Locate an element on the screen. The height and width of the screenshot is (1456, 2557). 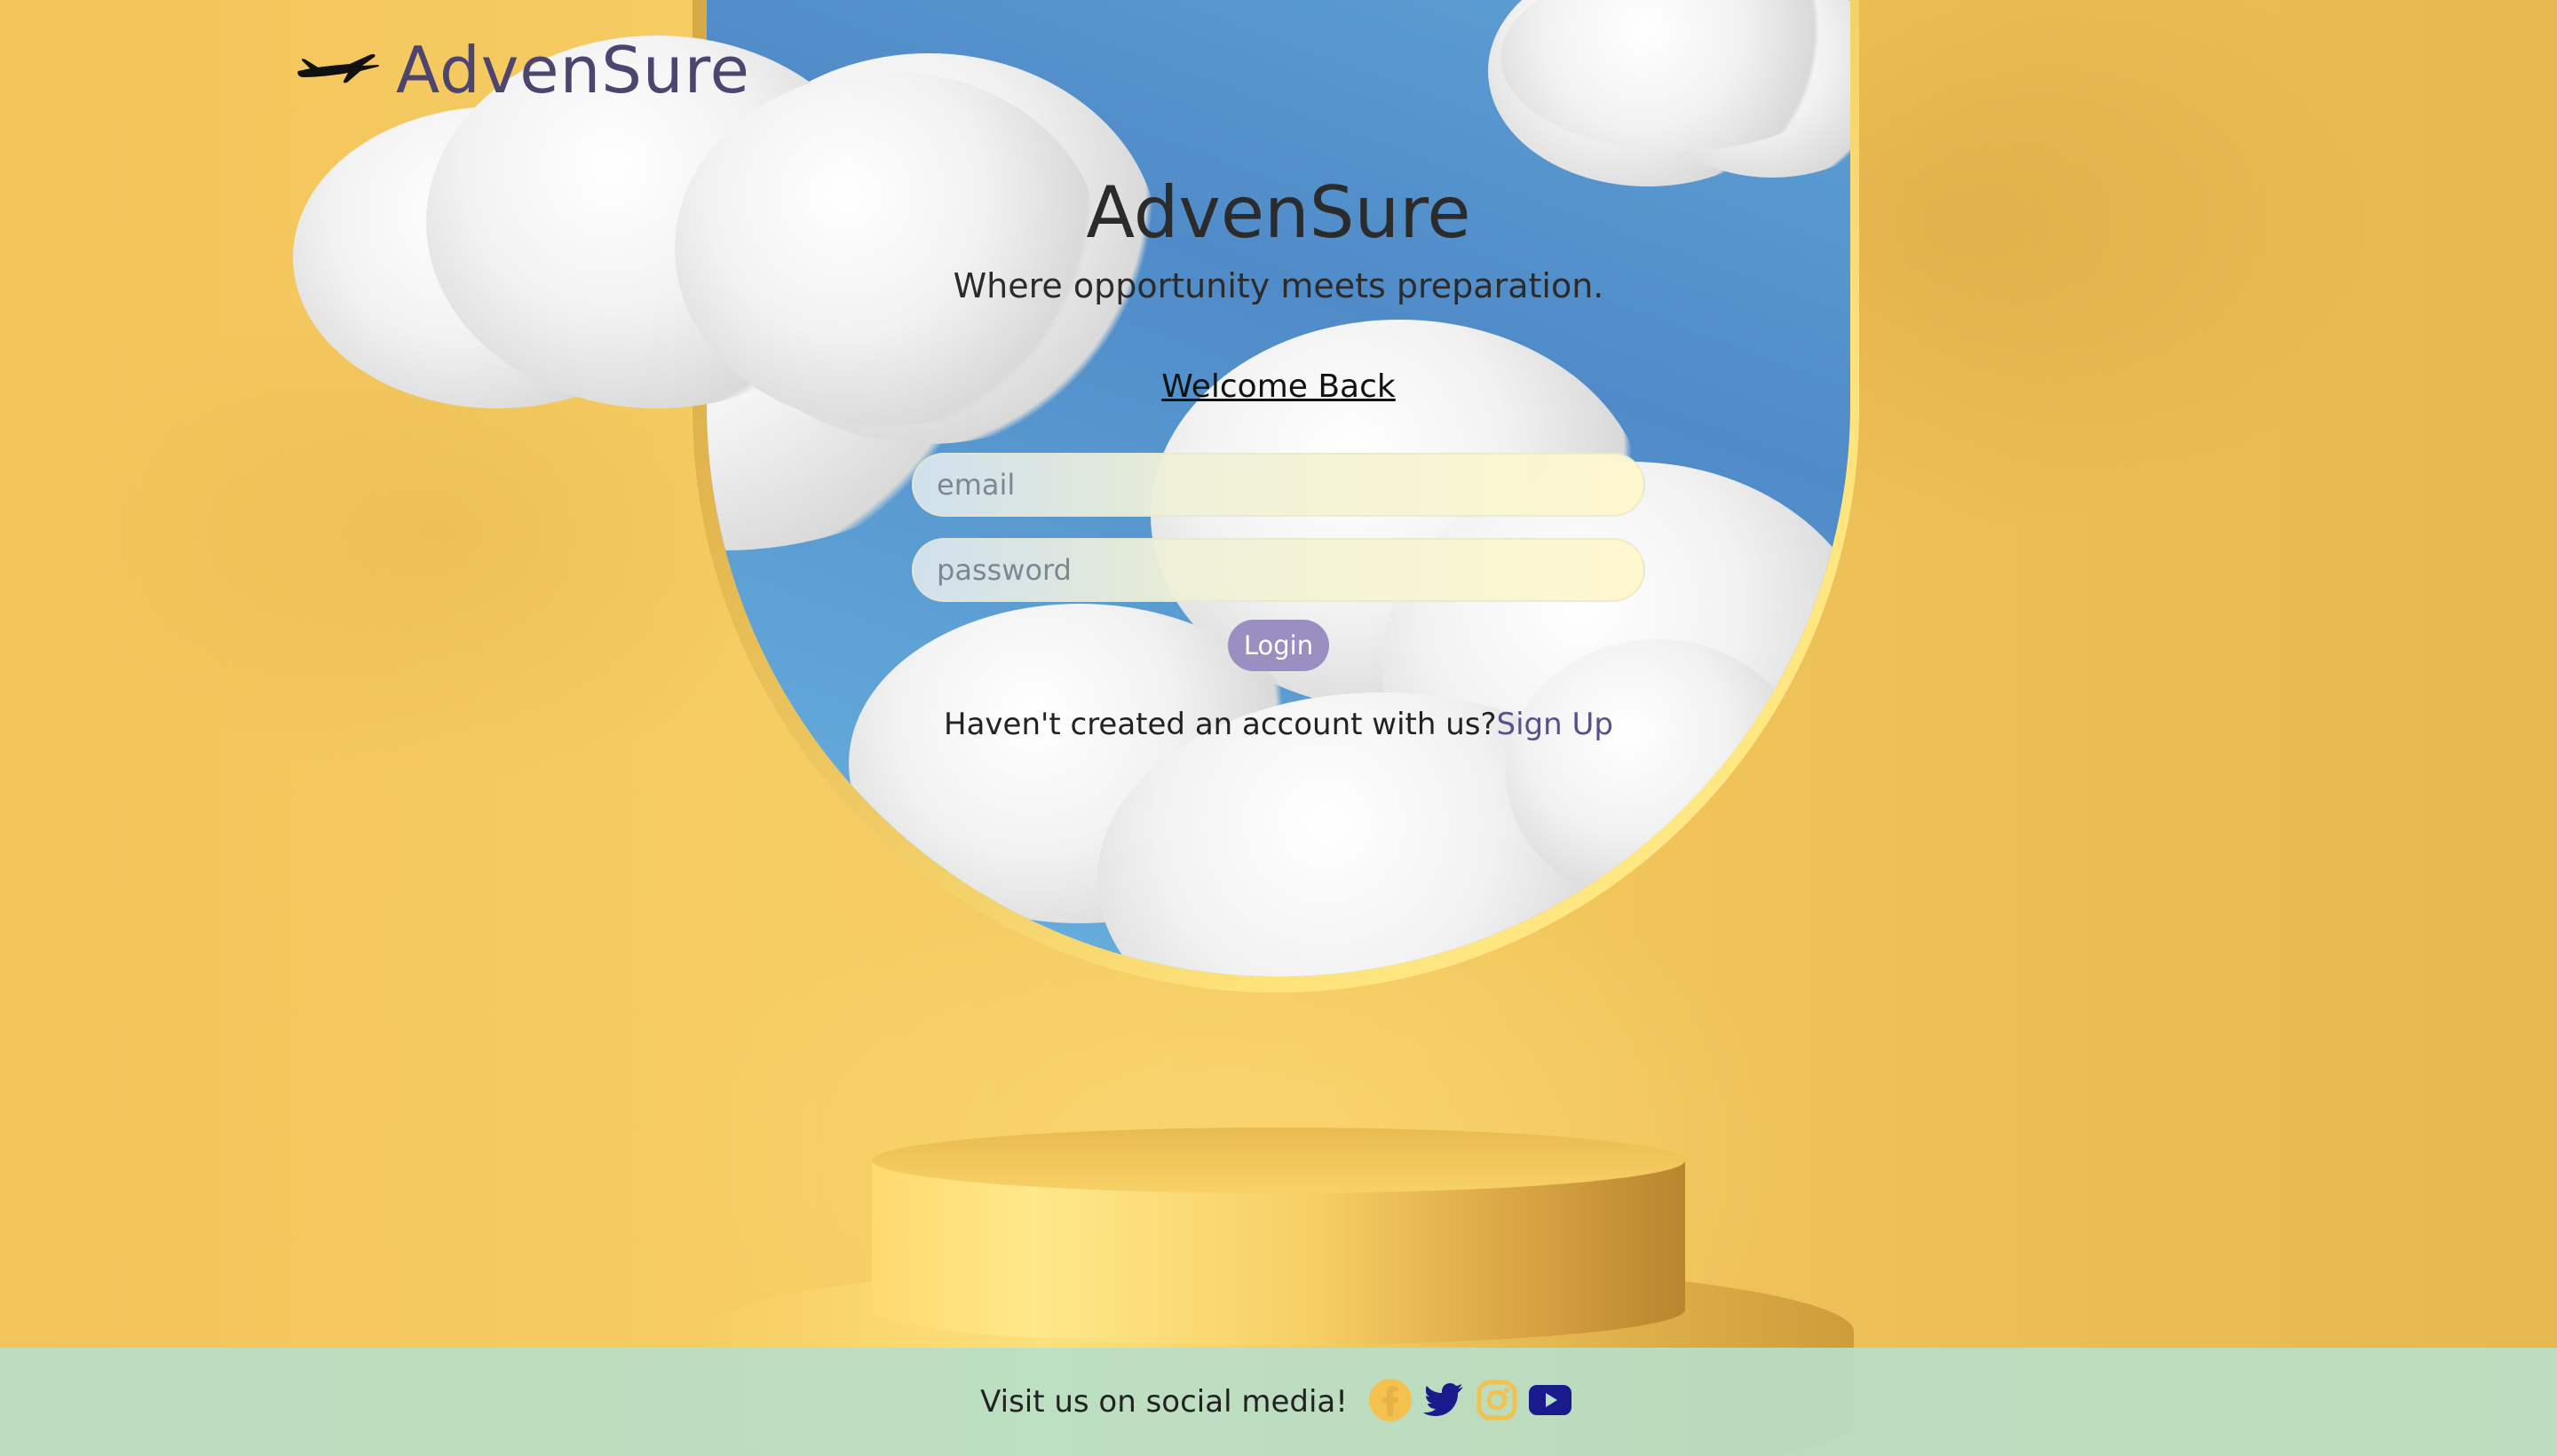
password-field is located at coordinates (1278, 570).